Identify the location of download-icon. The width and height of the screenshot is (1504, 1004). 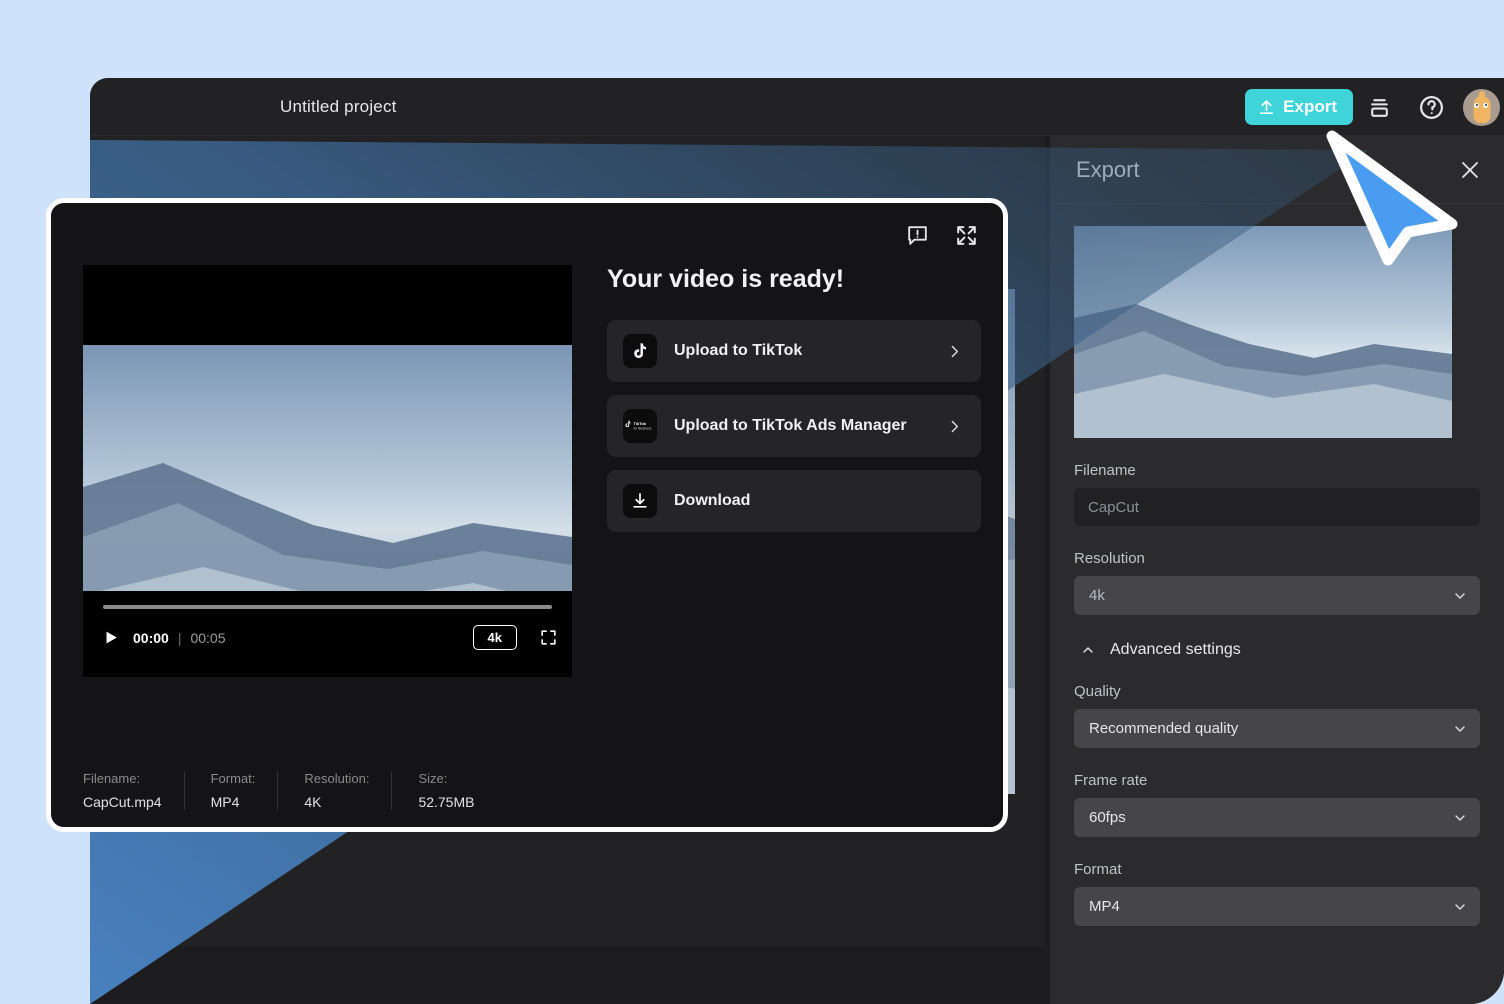
(640, 501).